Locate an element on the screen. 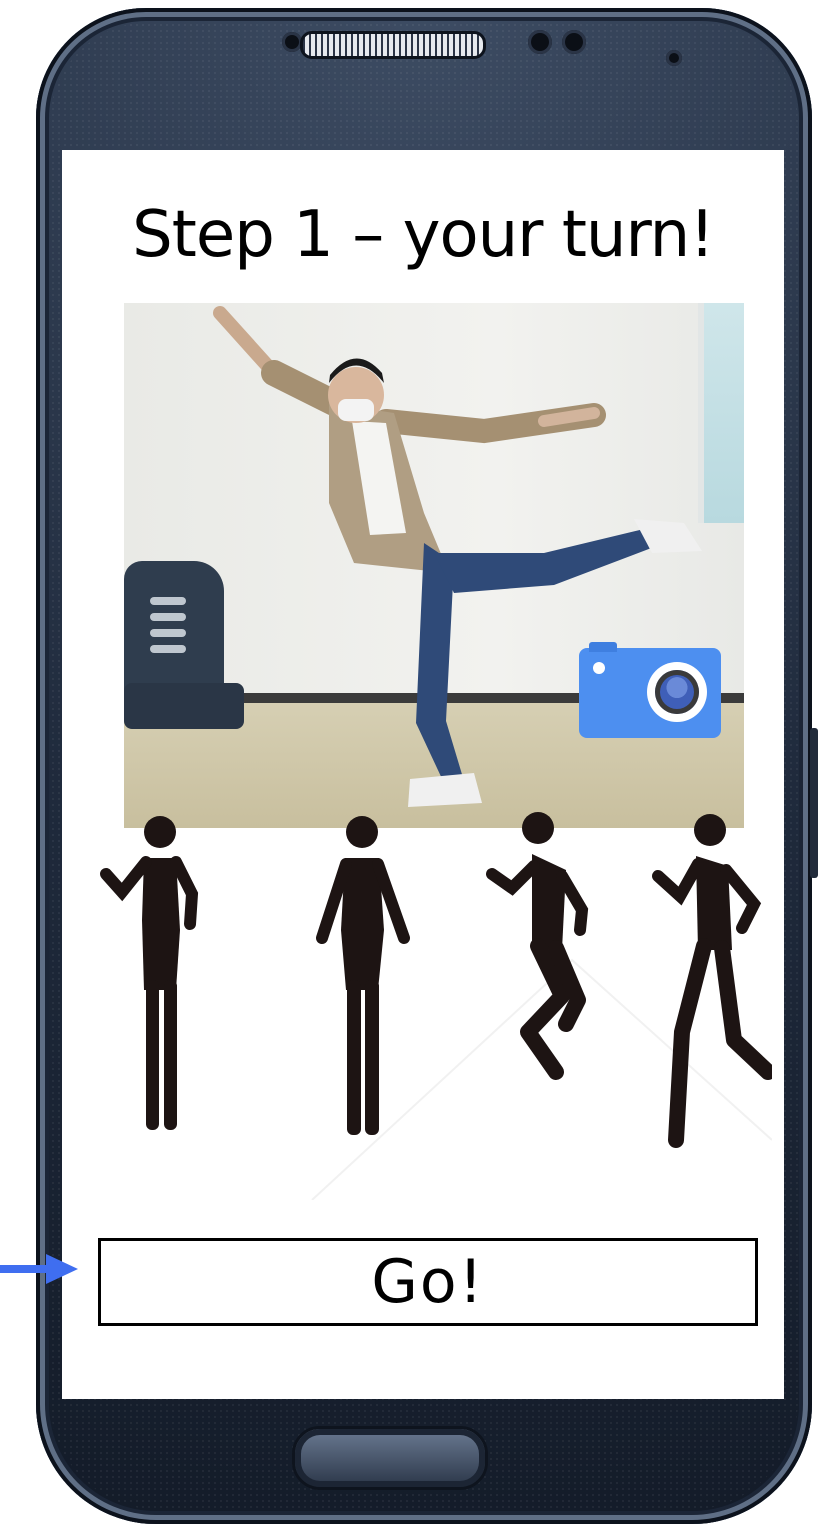 This screenshot has width=831, height=1529. camera-flash-dot is located at coordinates (599, 668).